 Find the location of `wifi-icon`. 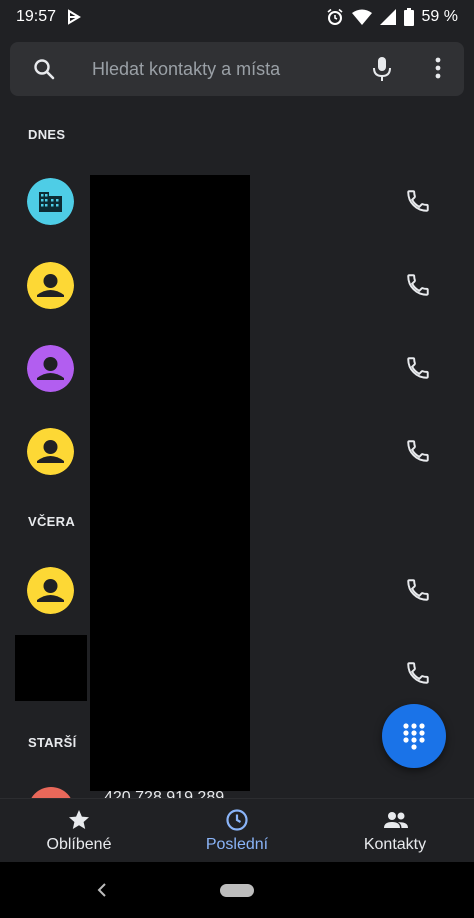

wifi-icon is located at coordinates (361, 17).